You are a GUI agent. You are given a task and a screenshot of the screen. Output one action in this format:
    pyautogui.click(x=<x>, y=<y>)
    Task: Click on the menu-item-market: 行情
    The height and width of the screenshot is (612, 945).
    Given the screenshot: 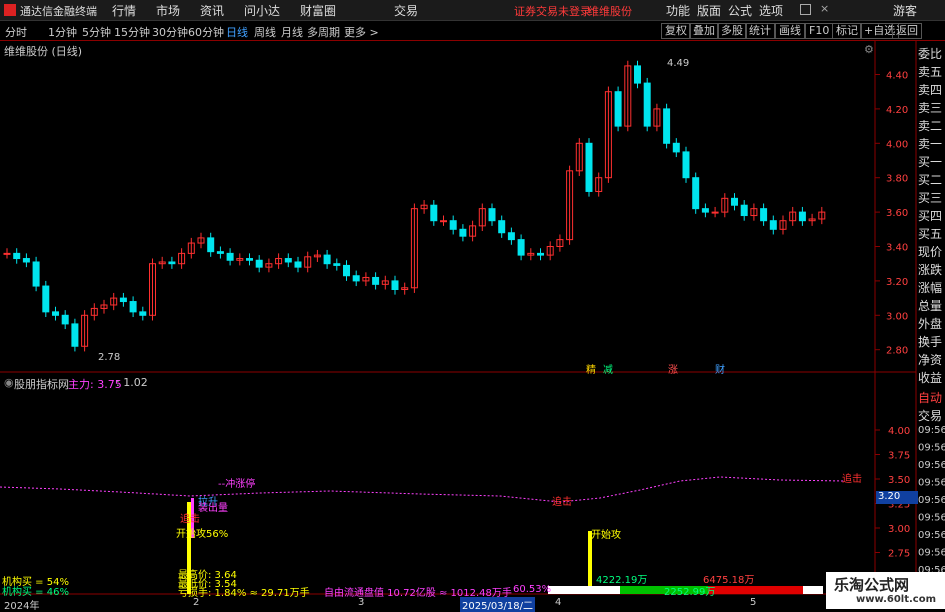 What is the action you would take?
    pyautogui.click(x=124, y=10)
    